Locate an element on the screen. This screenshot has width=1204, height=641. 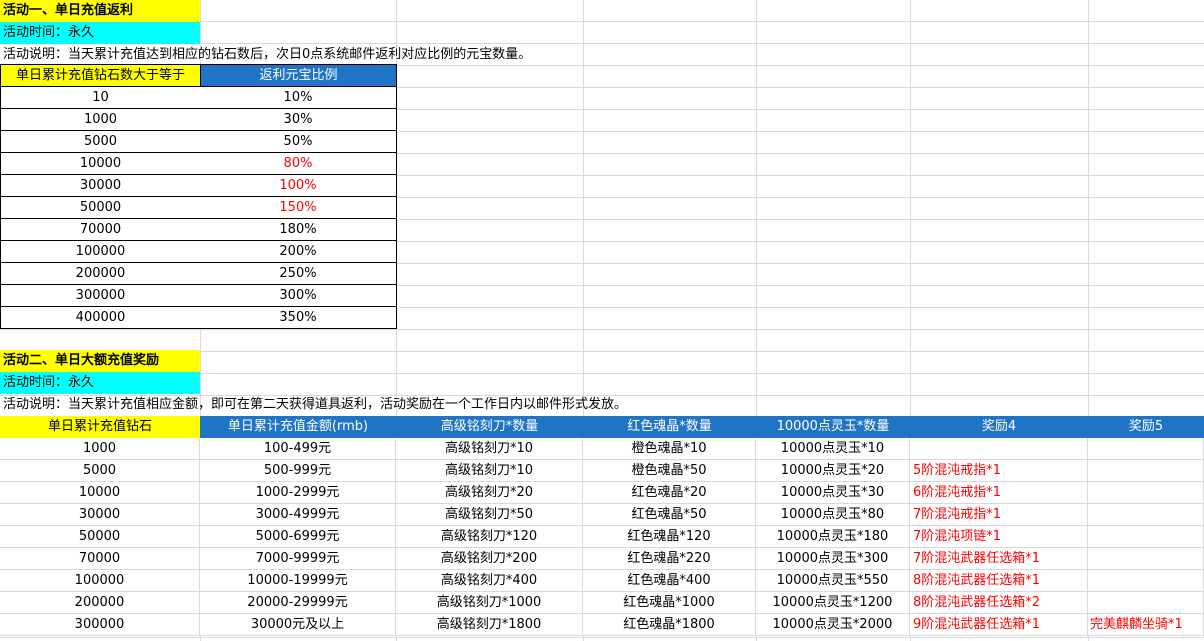
activity1-header-ratio: 返利元宝比例 is located at coordinates (298, 75).